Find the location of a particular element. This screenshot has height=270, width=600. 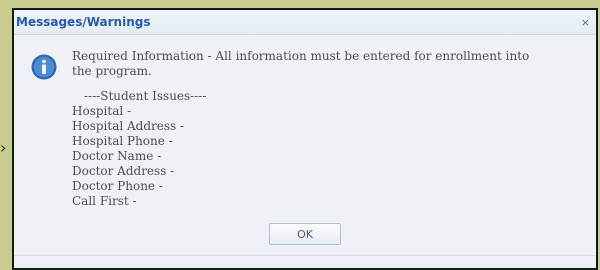

dialog-title: Messages/Warnings is located at coordinates (83, 22).